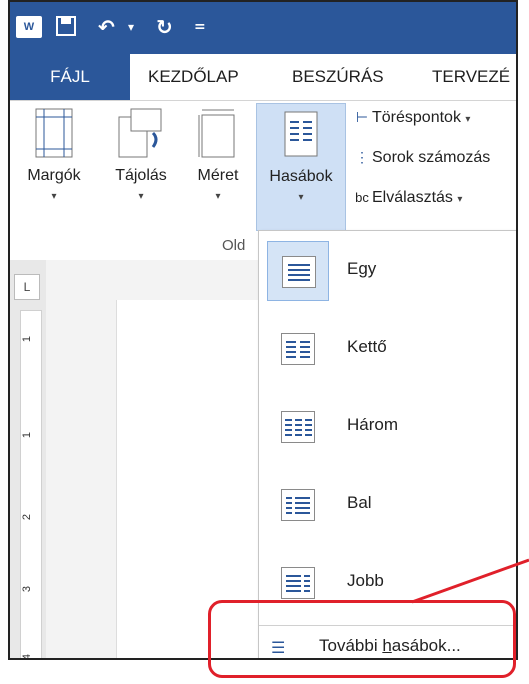 This screenshot has width=529, height=684. Describe the element at coordinates (301, 176) in the screenshot. I see `columns-label: Hasábok` at that location.